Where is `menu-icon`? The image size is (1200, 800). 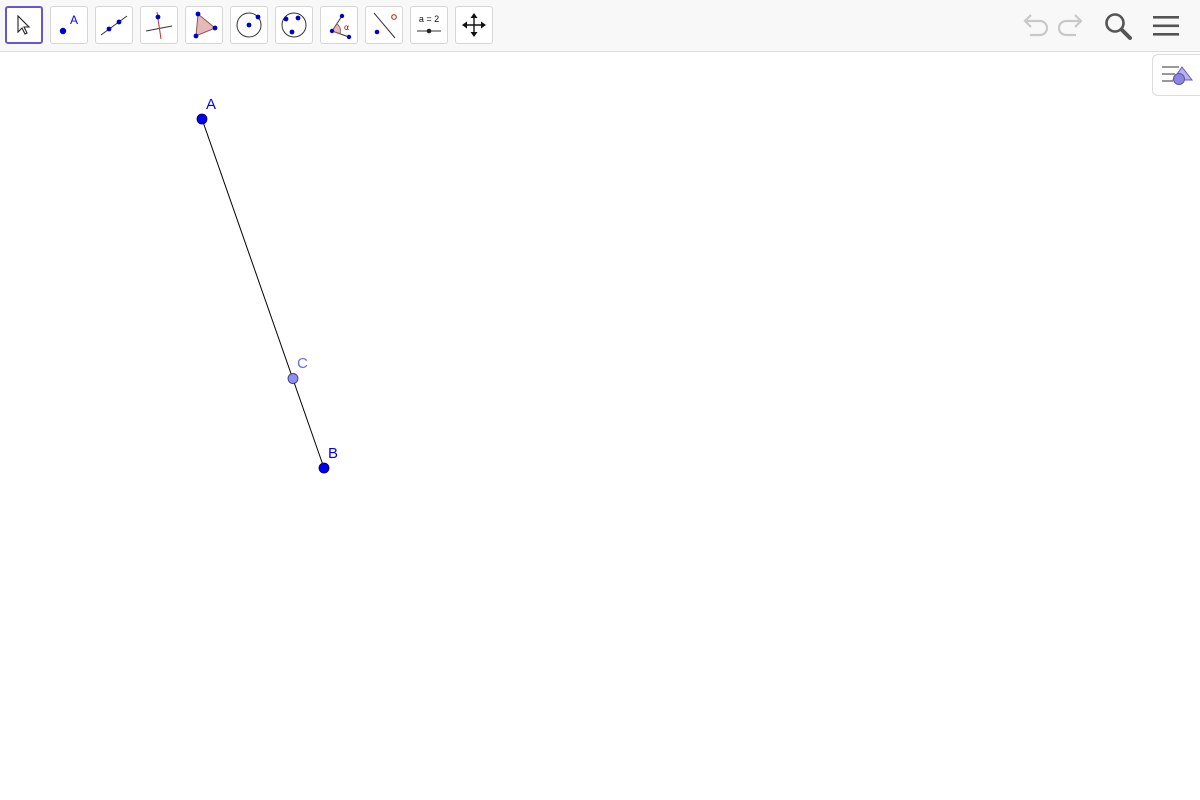 menu-icon is located at coordinates (1166, 26).